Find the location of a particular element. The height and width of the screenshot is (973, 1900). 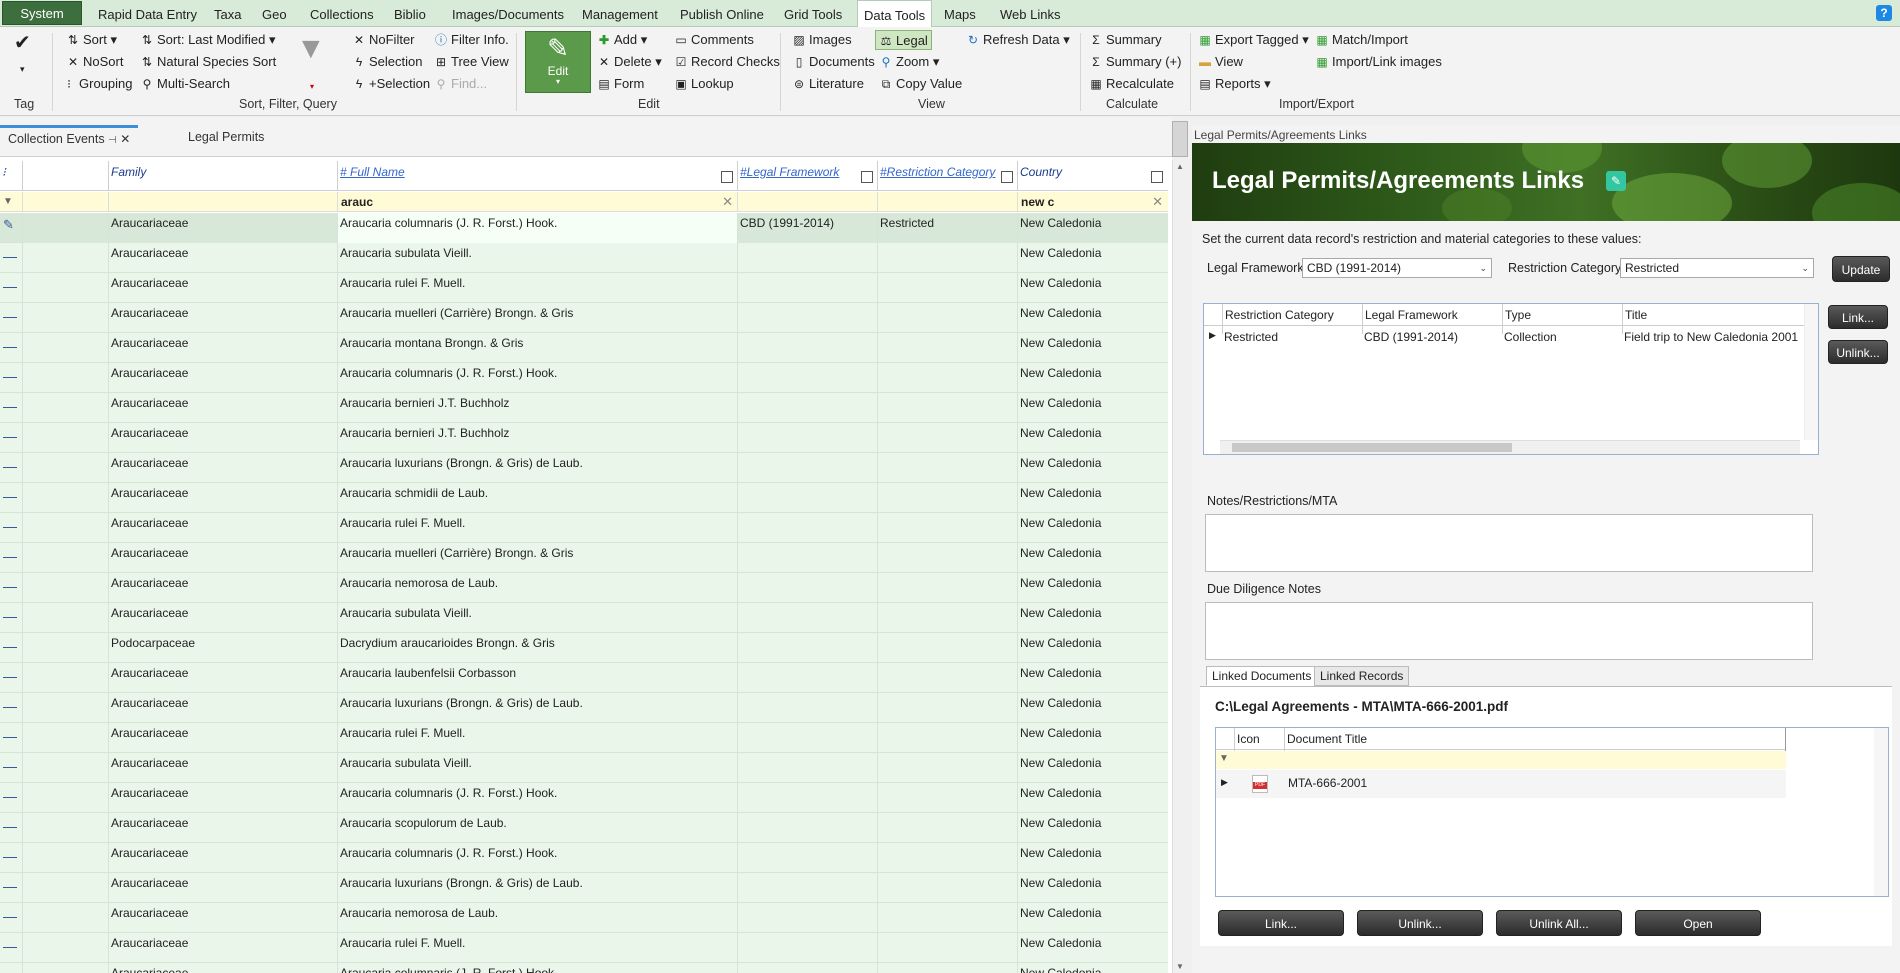

zoom-button: ⚲ Zoom ▾ is located at coordinates (909, 62).